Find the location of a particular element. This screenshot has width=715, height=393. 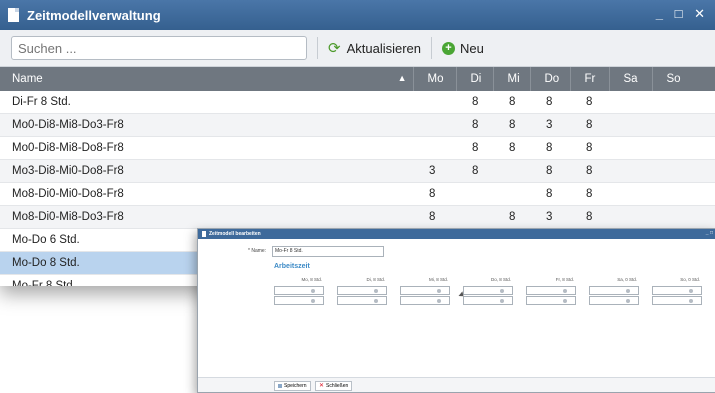

save-label: Speichern is located at coordinates (295, 386).